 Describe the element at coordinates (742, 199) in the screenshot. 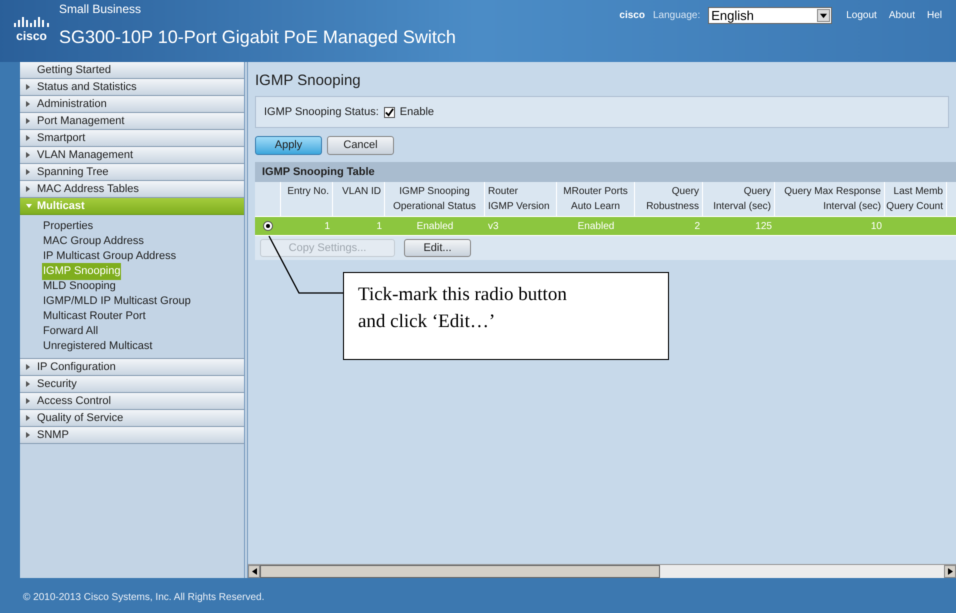

I see `column-header: Query Interval (sec)` at that location.